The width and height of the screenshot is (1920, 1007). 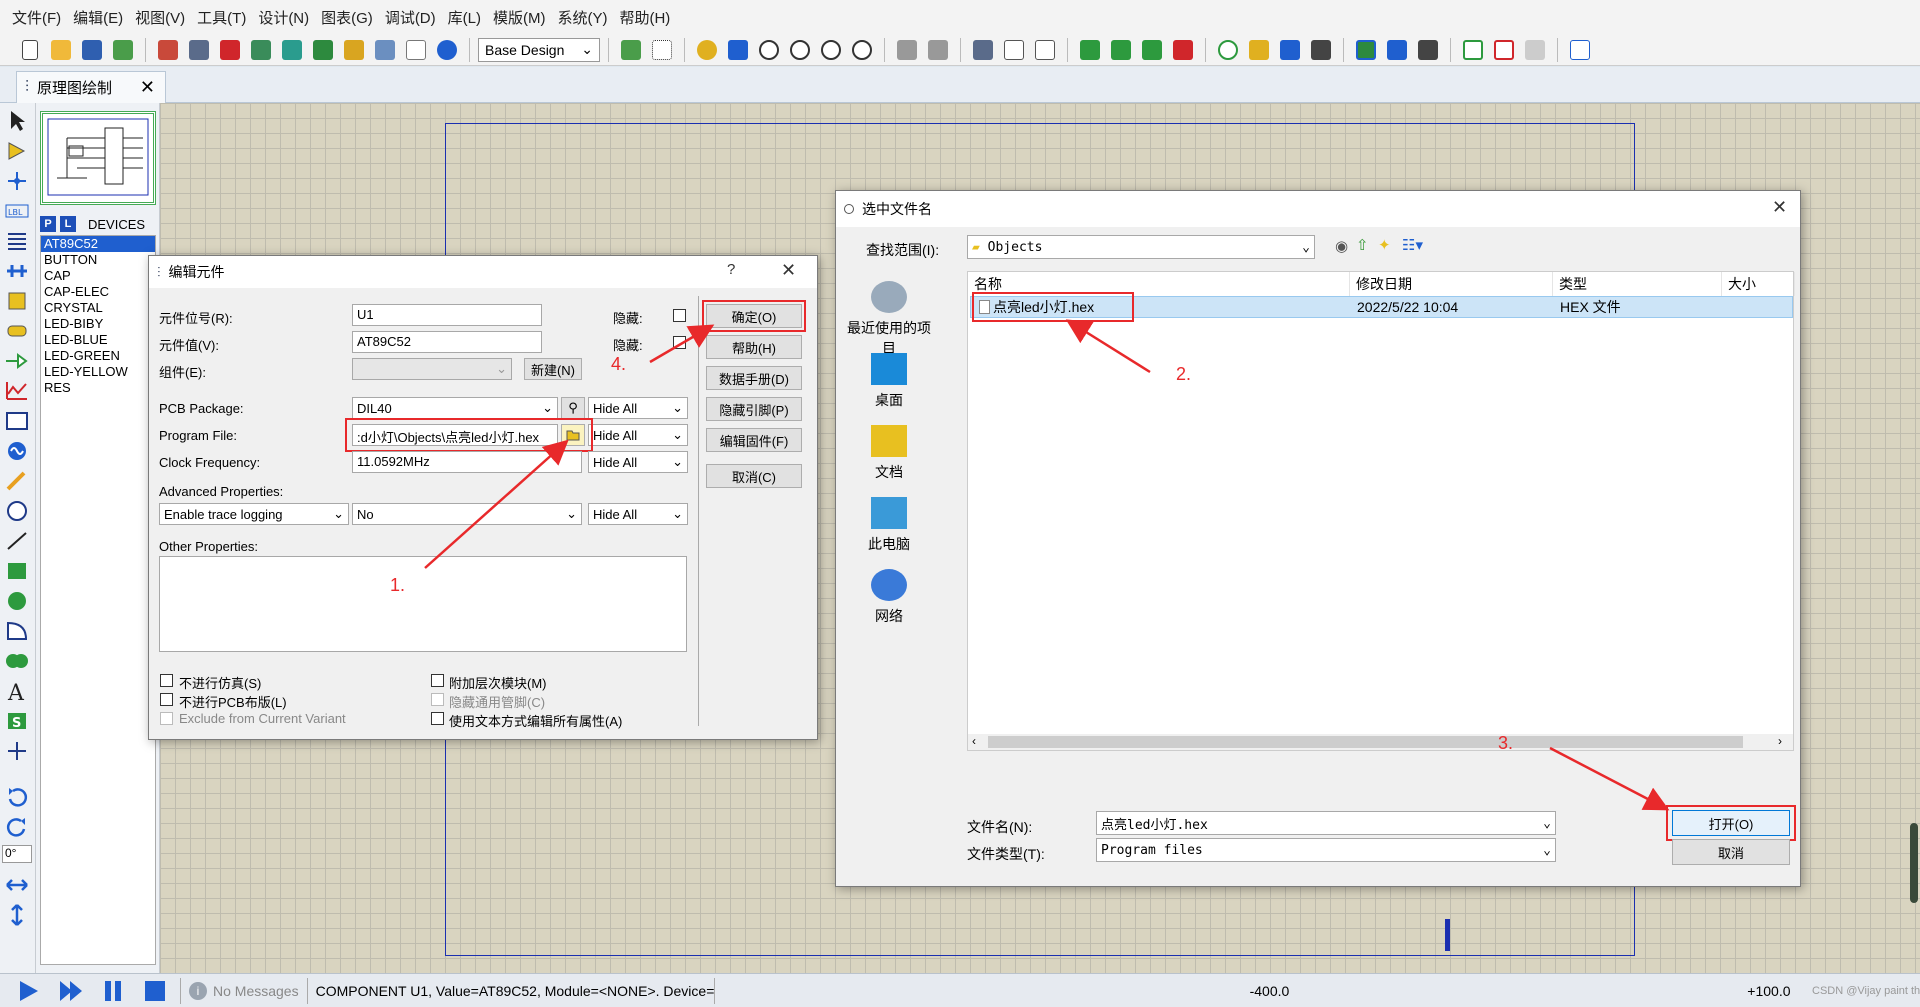 I want to click on list-item: CRYSTAL, so click(x=98, y=308).